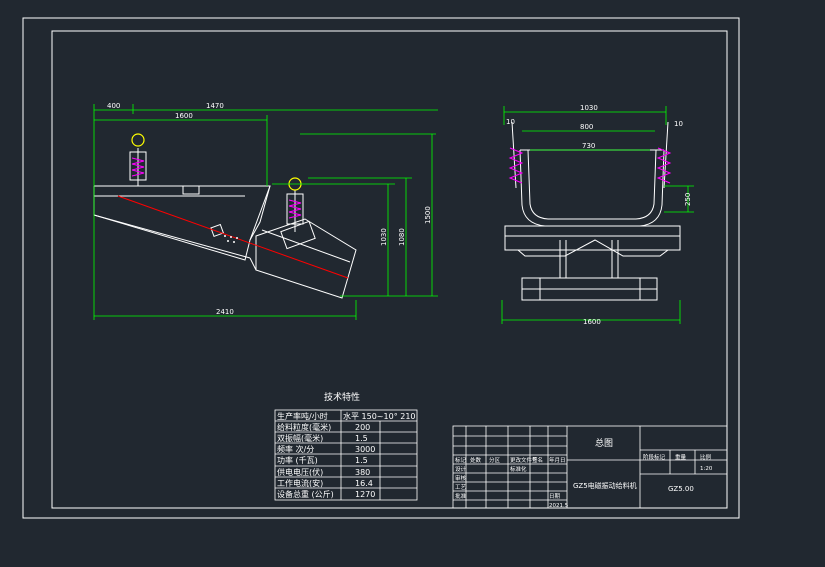 The image size is (825, 567). I want to click on title-block, so click(590, 467).